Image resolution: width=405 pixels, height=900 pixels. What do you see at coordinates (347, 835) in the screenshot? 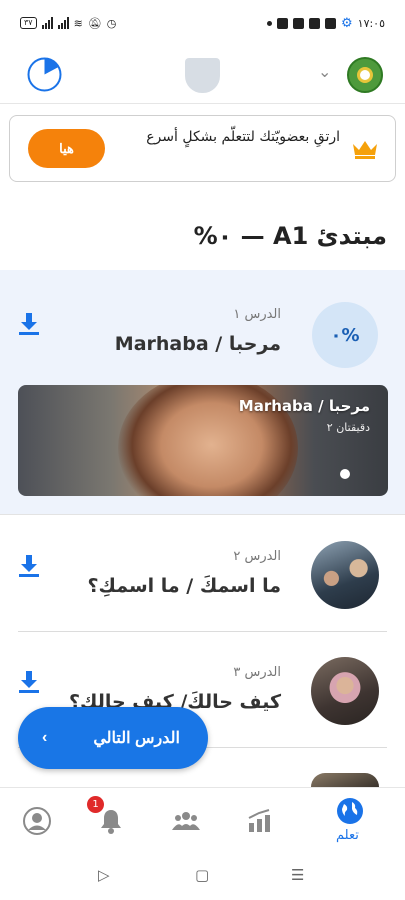
I see `nav-learn-label: تعلم` at bounding box center [347, 835].